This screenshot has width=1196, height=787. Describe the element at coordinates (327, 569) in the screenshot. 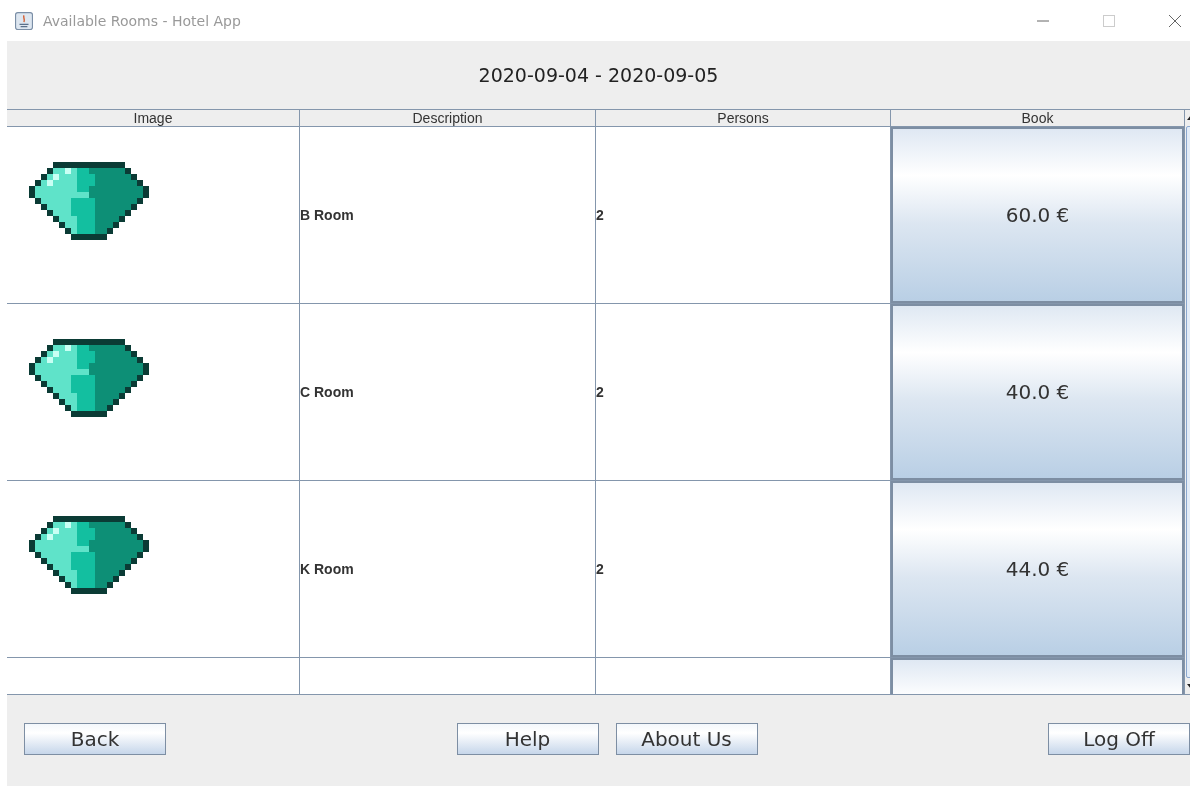

I see `table-cell: K Room` at that location.